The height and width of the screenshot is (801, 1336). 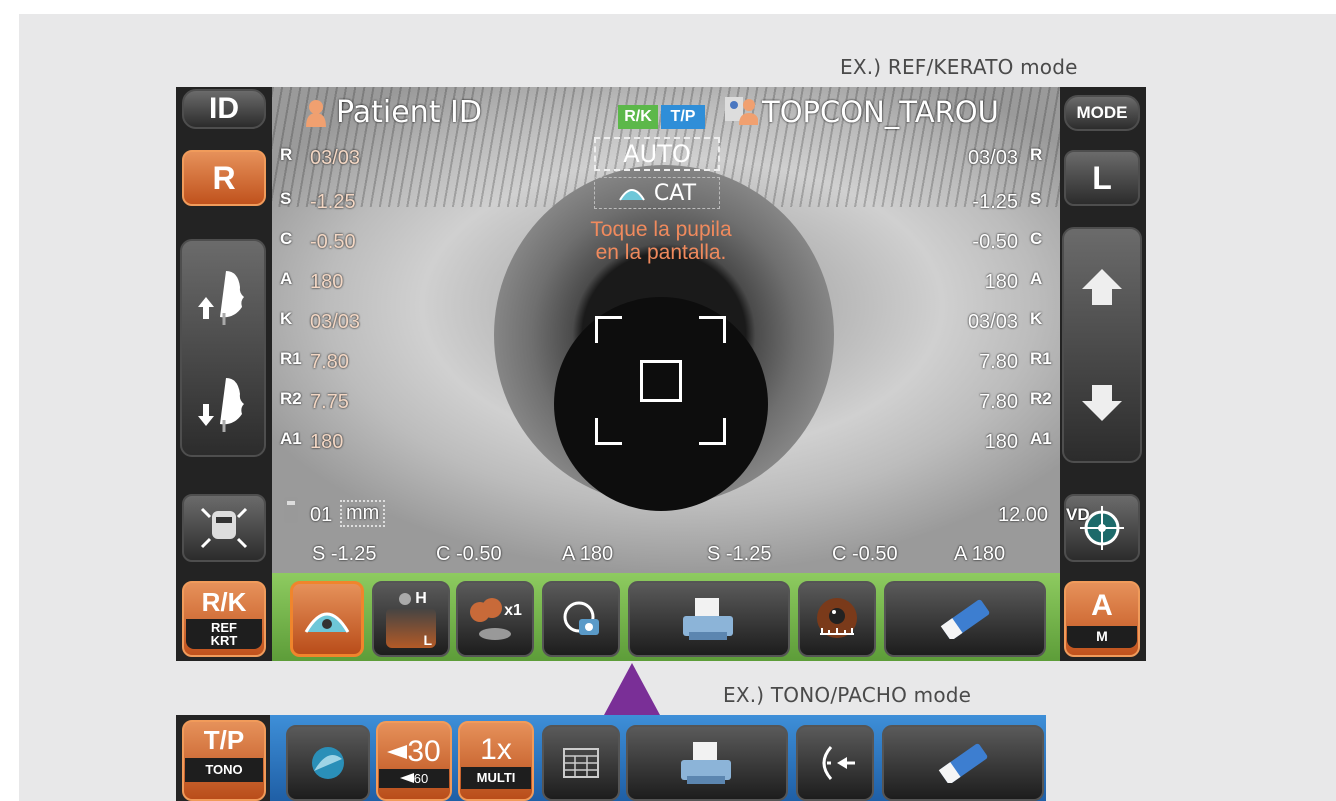 I want to click on pressure-low-icon, so click(x=406, y=778).